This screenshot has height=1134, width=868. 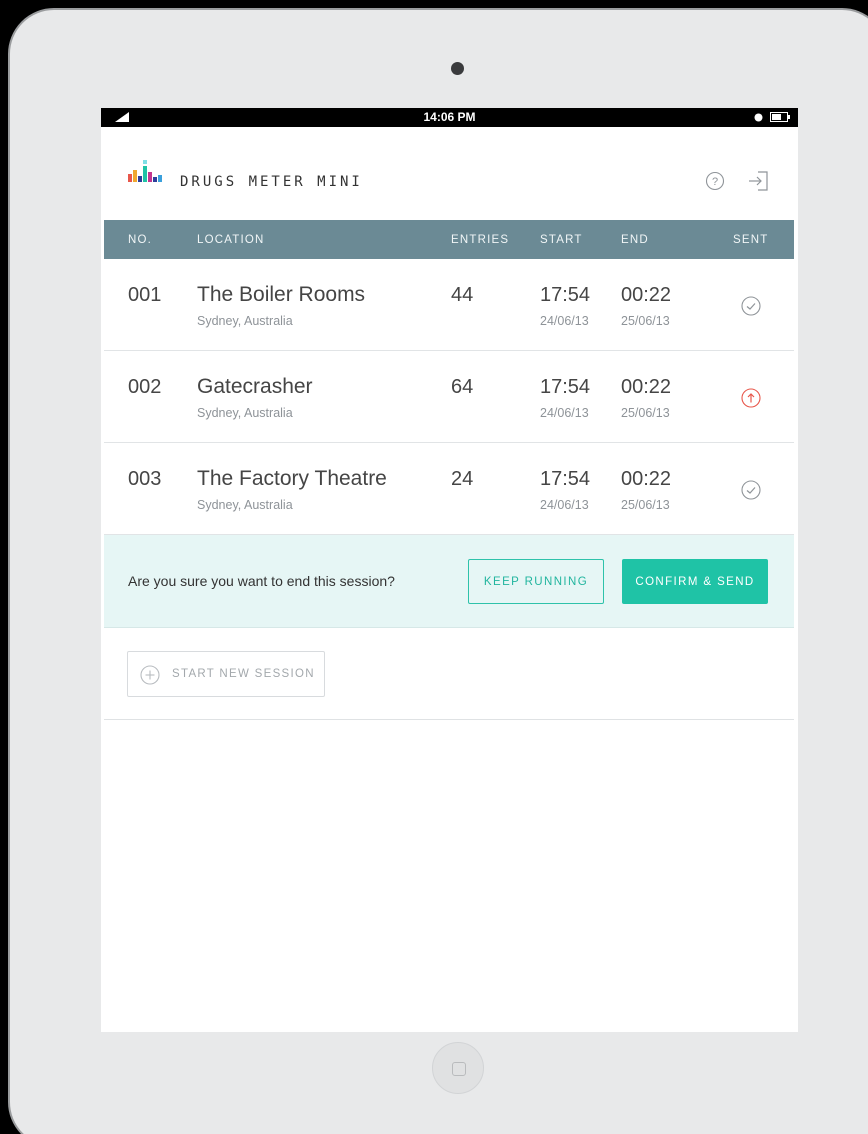 What do you see at coordinates (457, 68) in the screenshot?
I see `camera-lens` at bounding box center [457, 68].